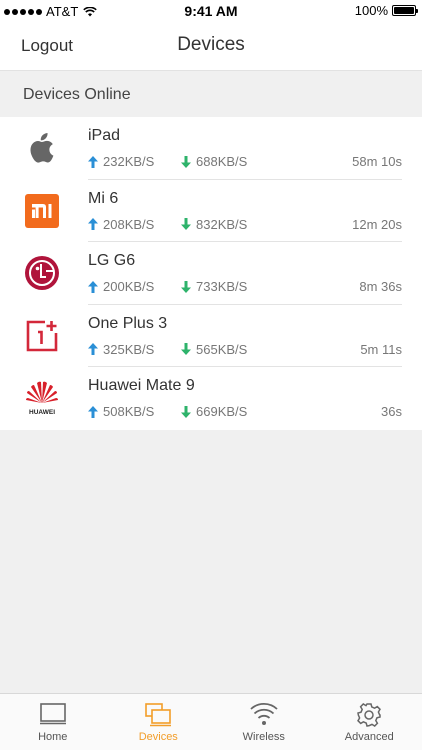 The image size is (422, 750). What do you see at coordinates (211, 11) in the screenshot?
I see `status-bar: AT&T 9:41 AM 100%` at bounding box center [211, 11].